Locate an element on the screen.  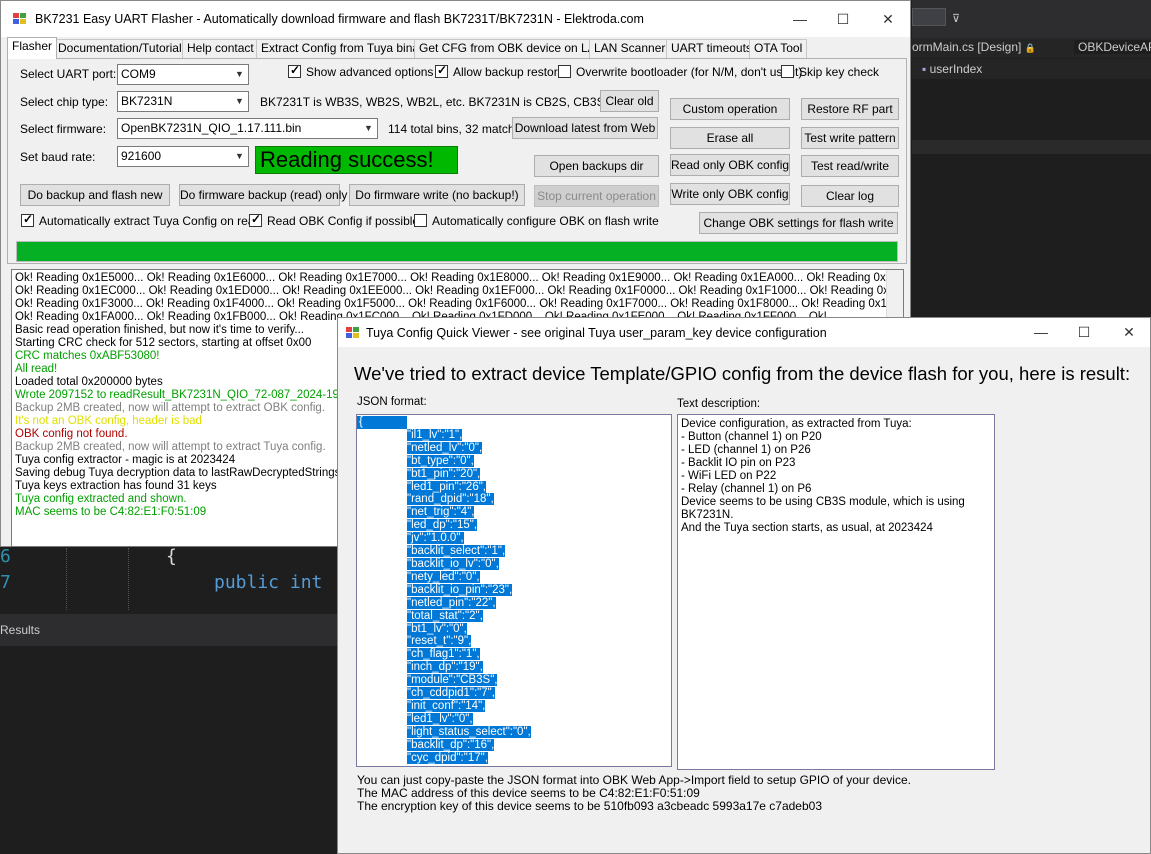
json-line: "light_status_select":"0", is located at coordinates (514, 732).